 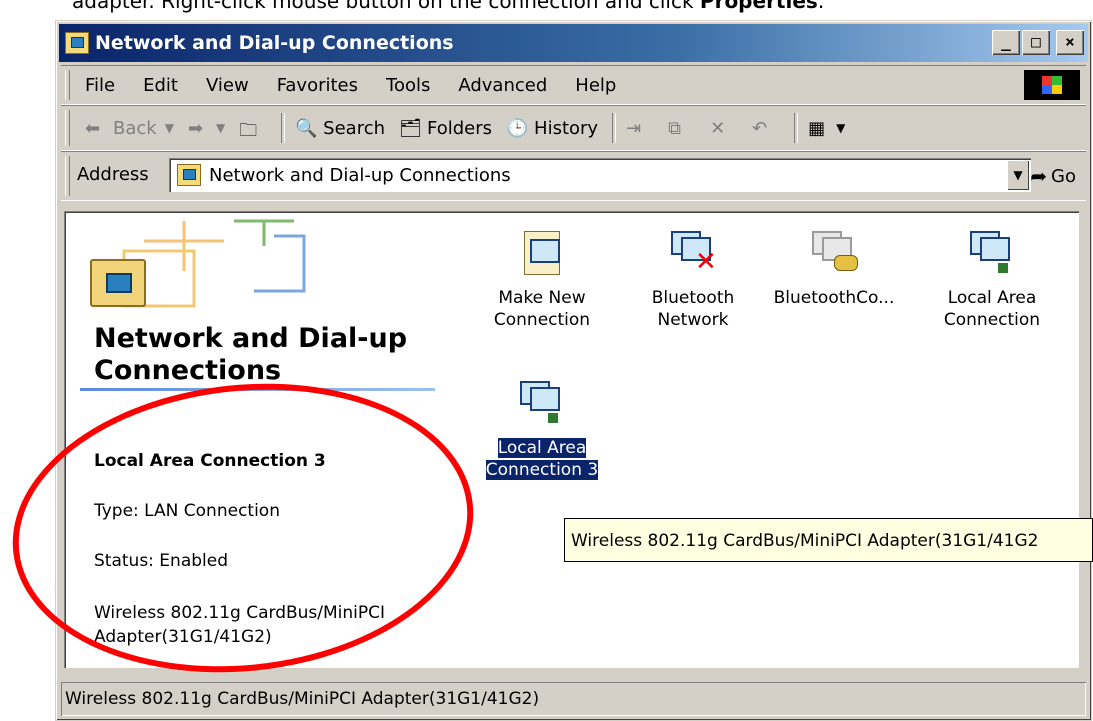 What do you see at coordinates (100, 85) in the screenshot?
I see `menu-file: File` at bounding box center [100, 85].